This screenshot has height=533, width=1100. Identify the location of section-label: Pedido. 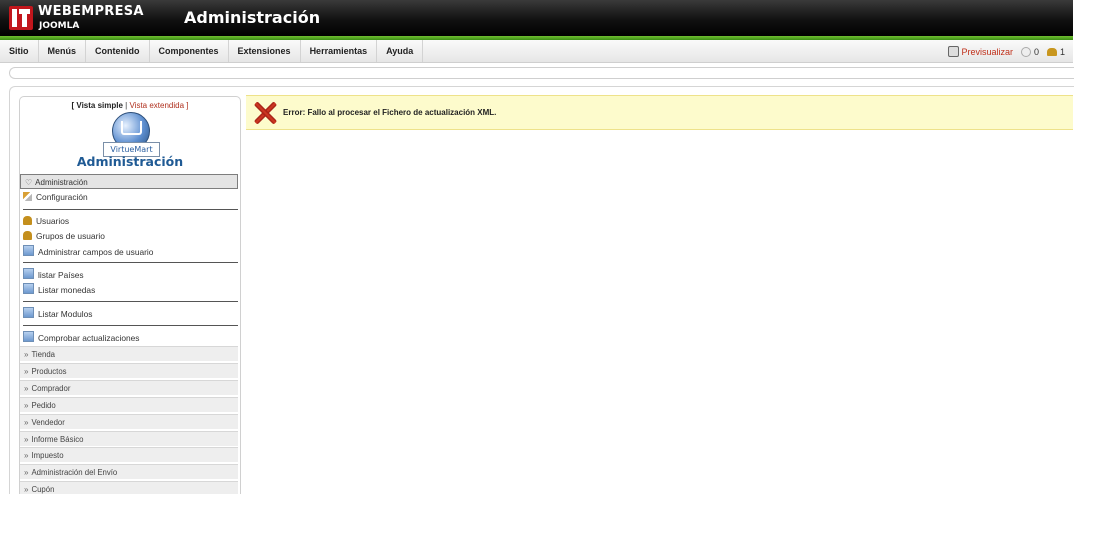
(43, 405).